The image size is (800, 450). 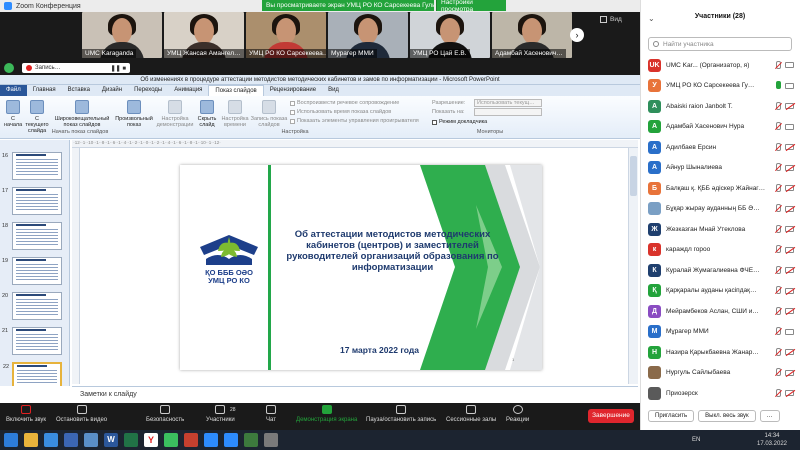 I want to click on powerpoint-icon, so click(x=191, y=440).